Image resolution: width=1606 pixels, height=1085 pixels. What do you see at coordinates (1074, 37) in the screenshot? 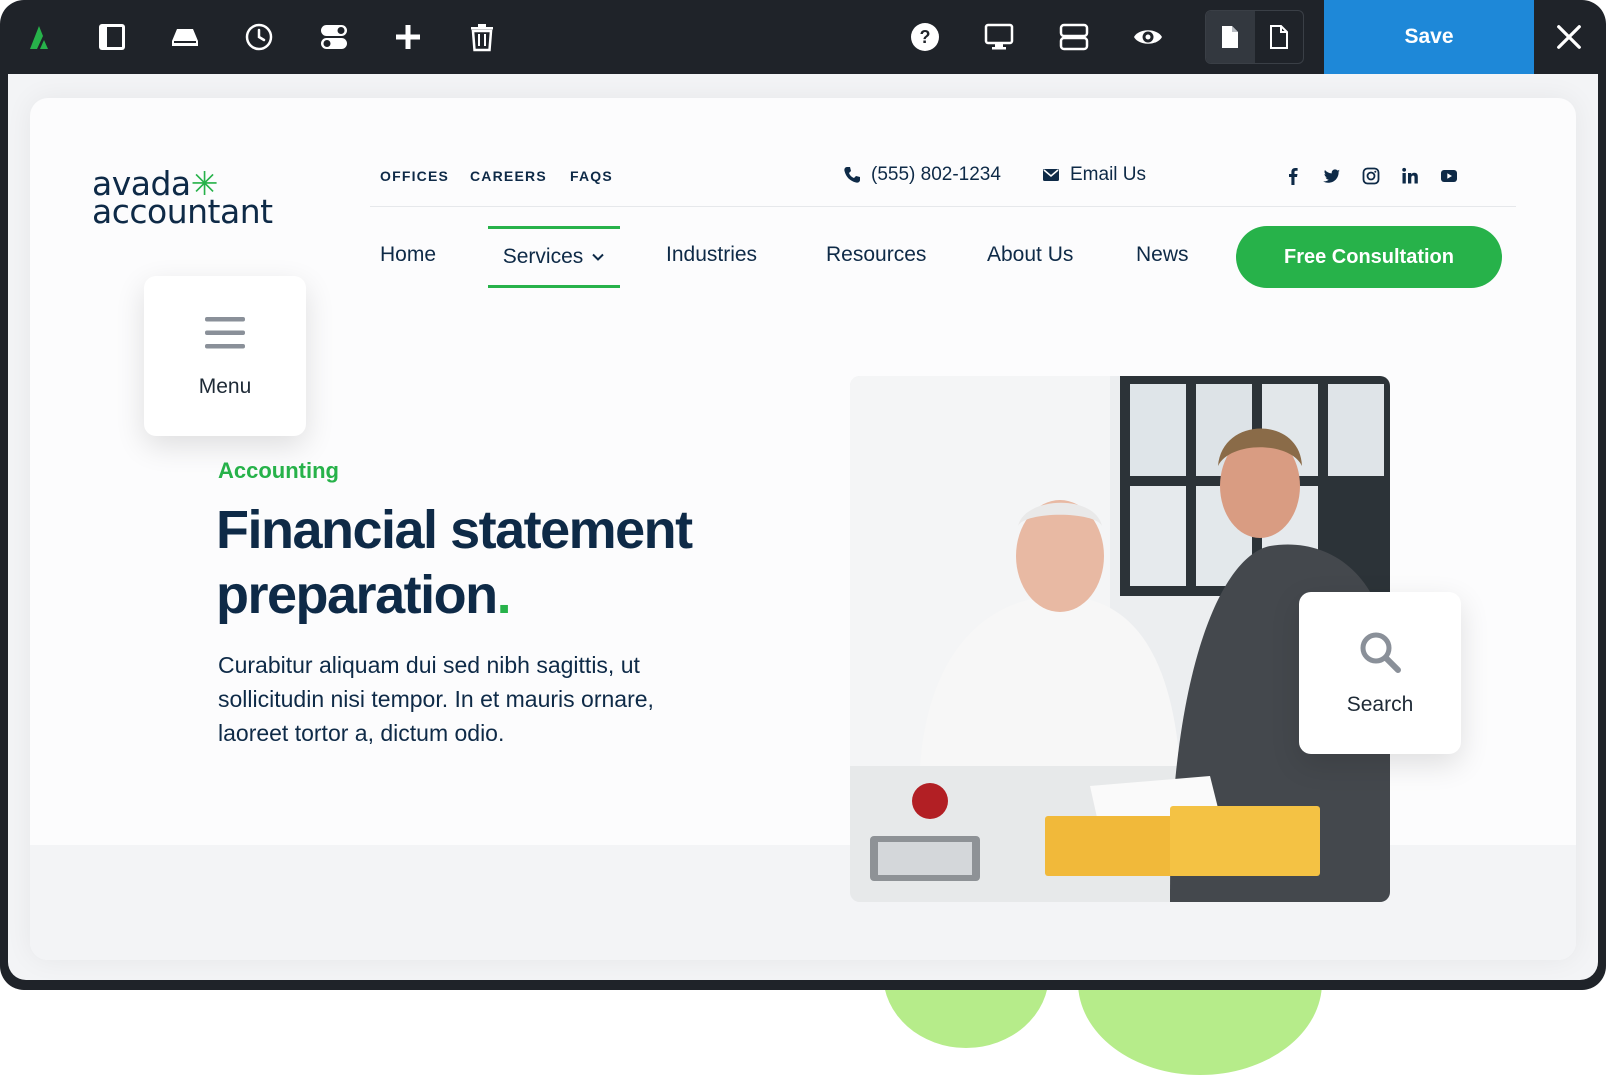
I see `layout-icon` at bounding box center [1074, 37].